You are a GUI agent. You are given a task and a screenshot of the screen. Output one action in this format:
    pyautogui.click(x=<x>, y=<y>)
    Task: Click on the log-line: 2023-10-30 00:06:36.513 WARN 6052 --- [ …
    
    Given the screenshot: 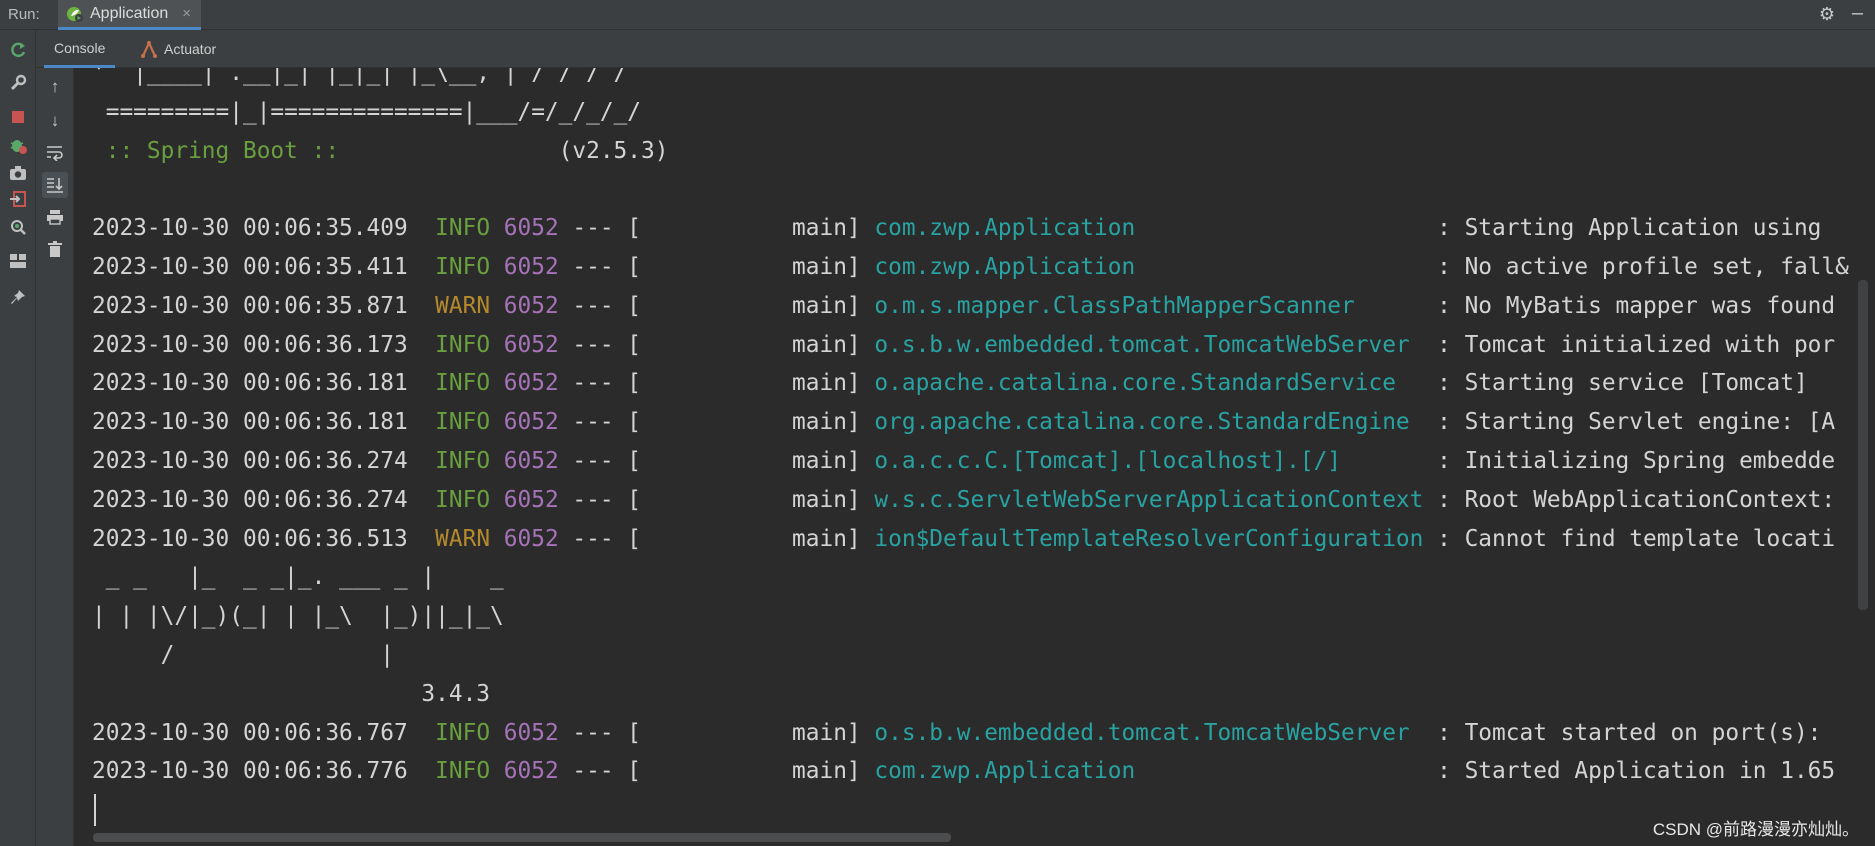 What is the action you would take?
    pyautogui.click(x=964, y=538)
    